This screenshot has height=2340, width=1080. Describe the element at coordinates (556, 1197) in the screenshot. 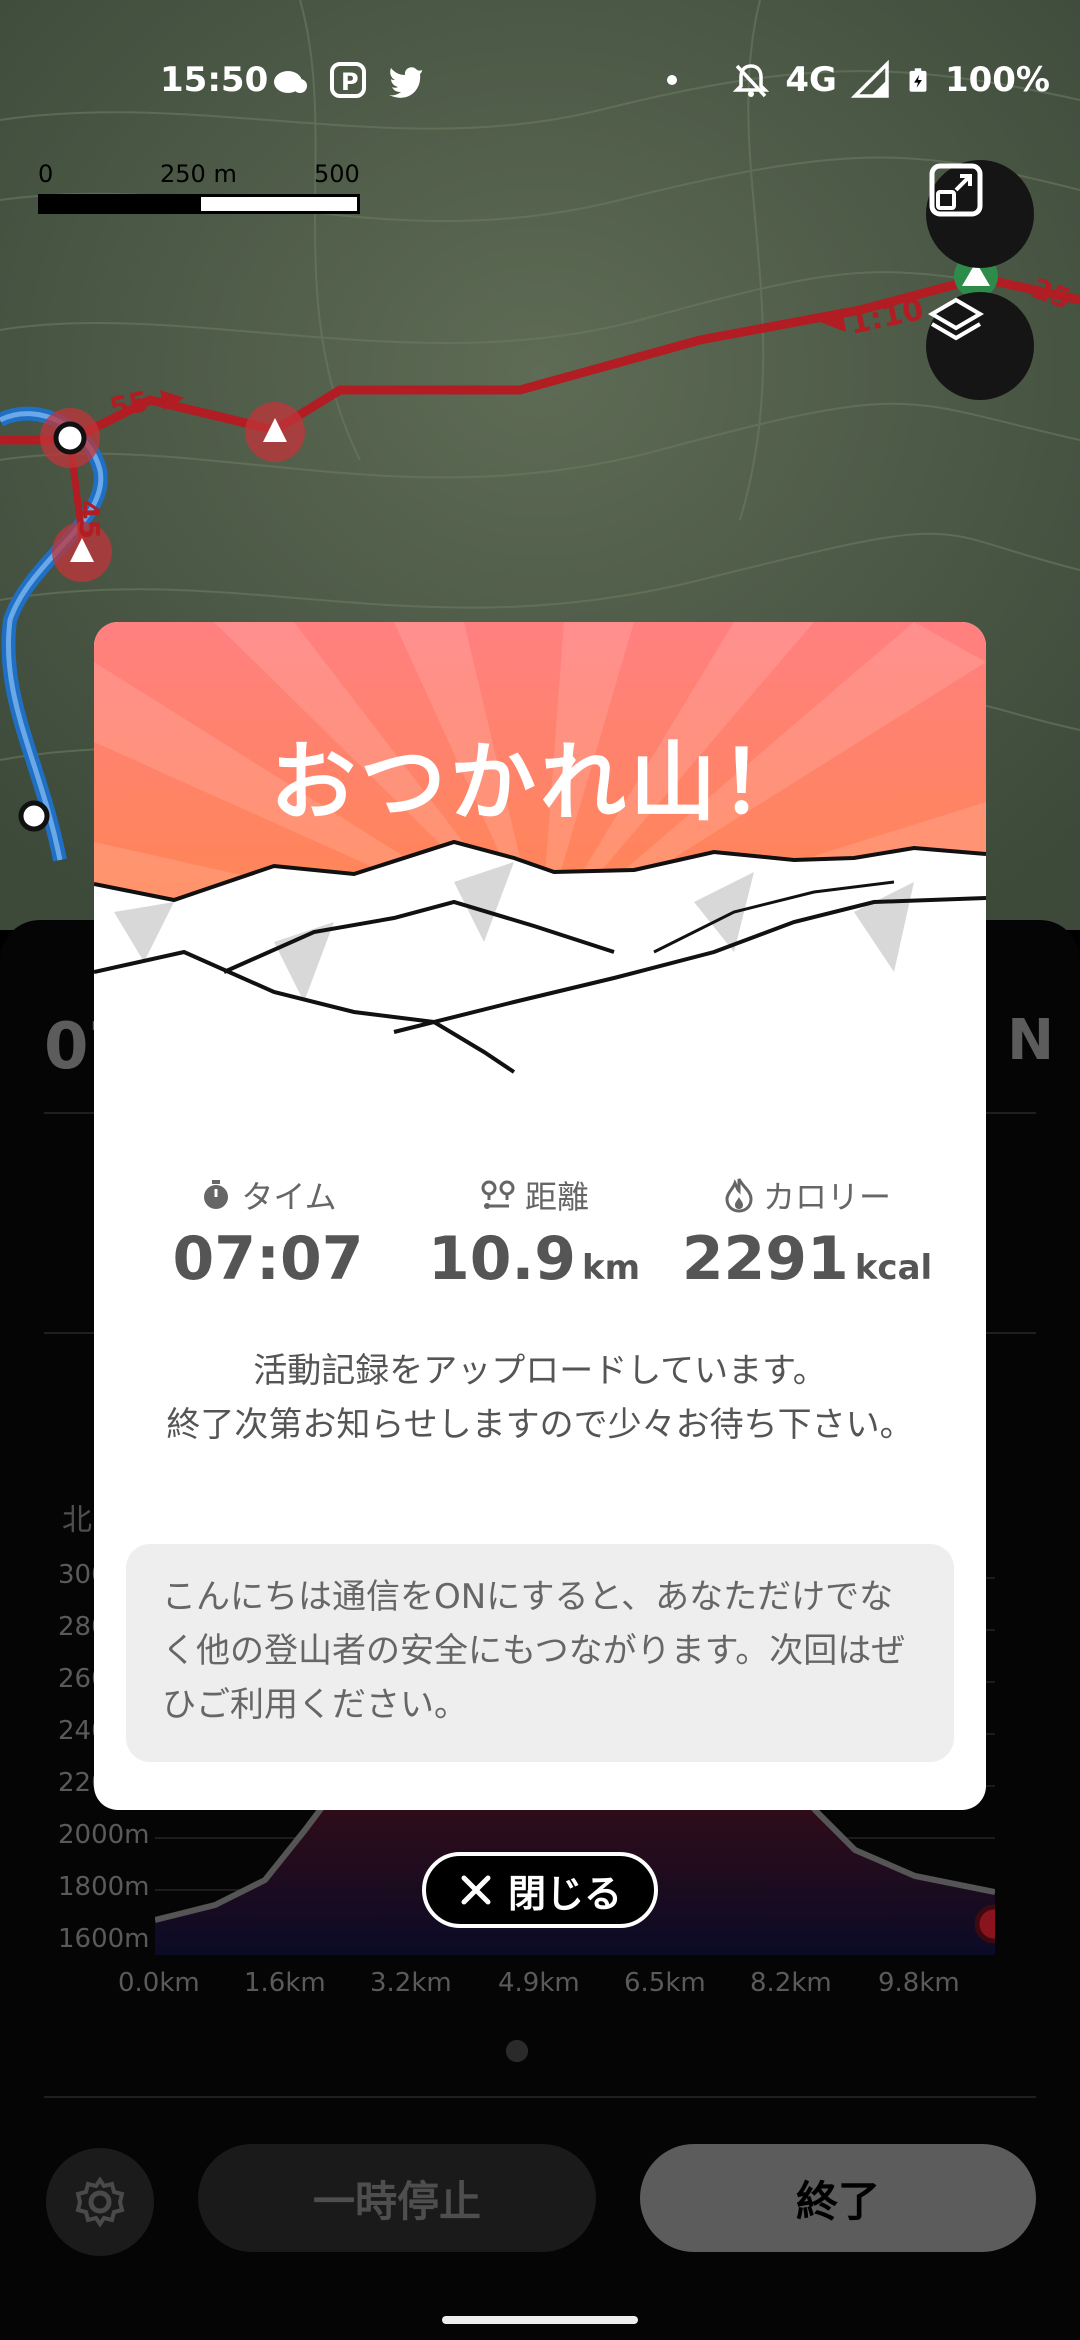

I see `stat-distance-label: 距離` at that location.